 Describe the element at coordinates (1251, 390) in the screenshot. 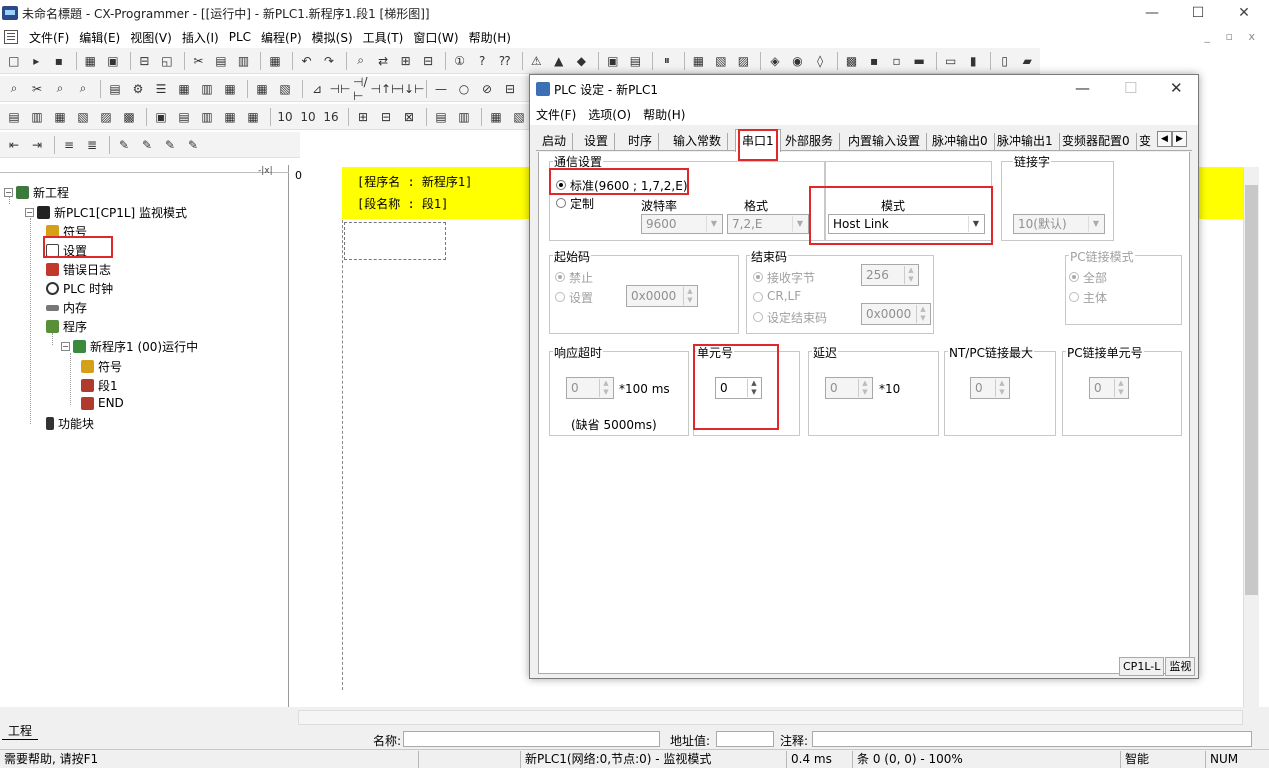

I see `scroll-thumb` at that location.